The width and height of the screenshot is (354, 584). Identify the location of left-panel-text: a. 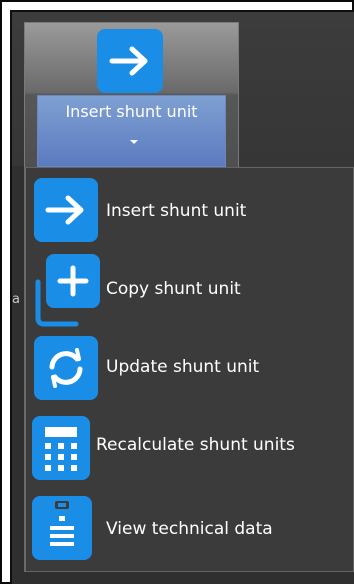
(16, 299).